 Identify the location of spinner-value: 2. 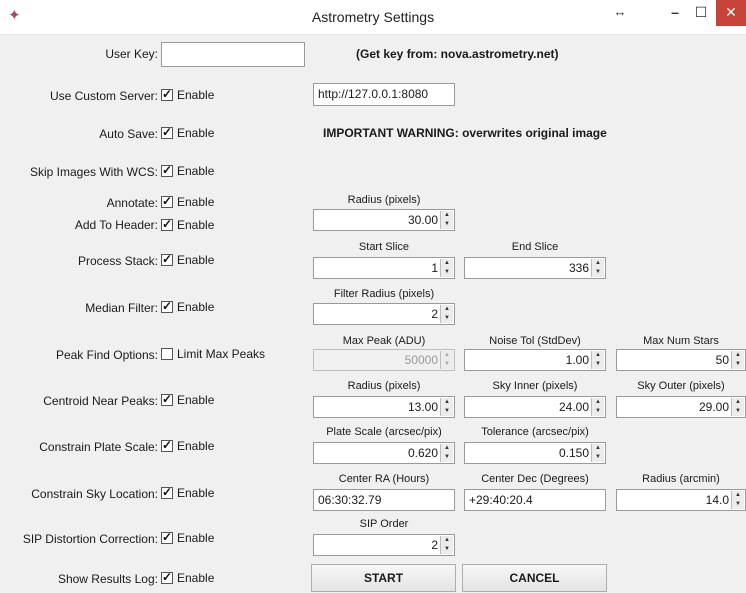
(434, 545).